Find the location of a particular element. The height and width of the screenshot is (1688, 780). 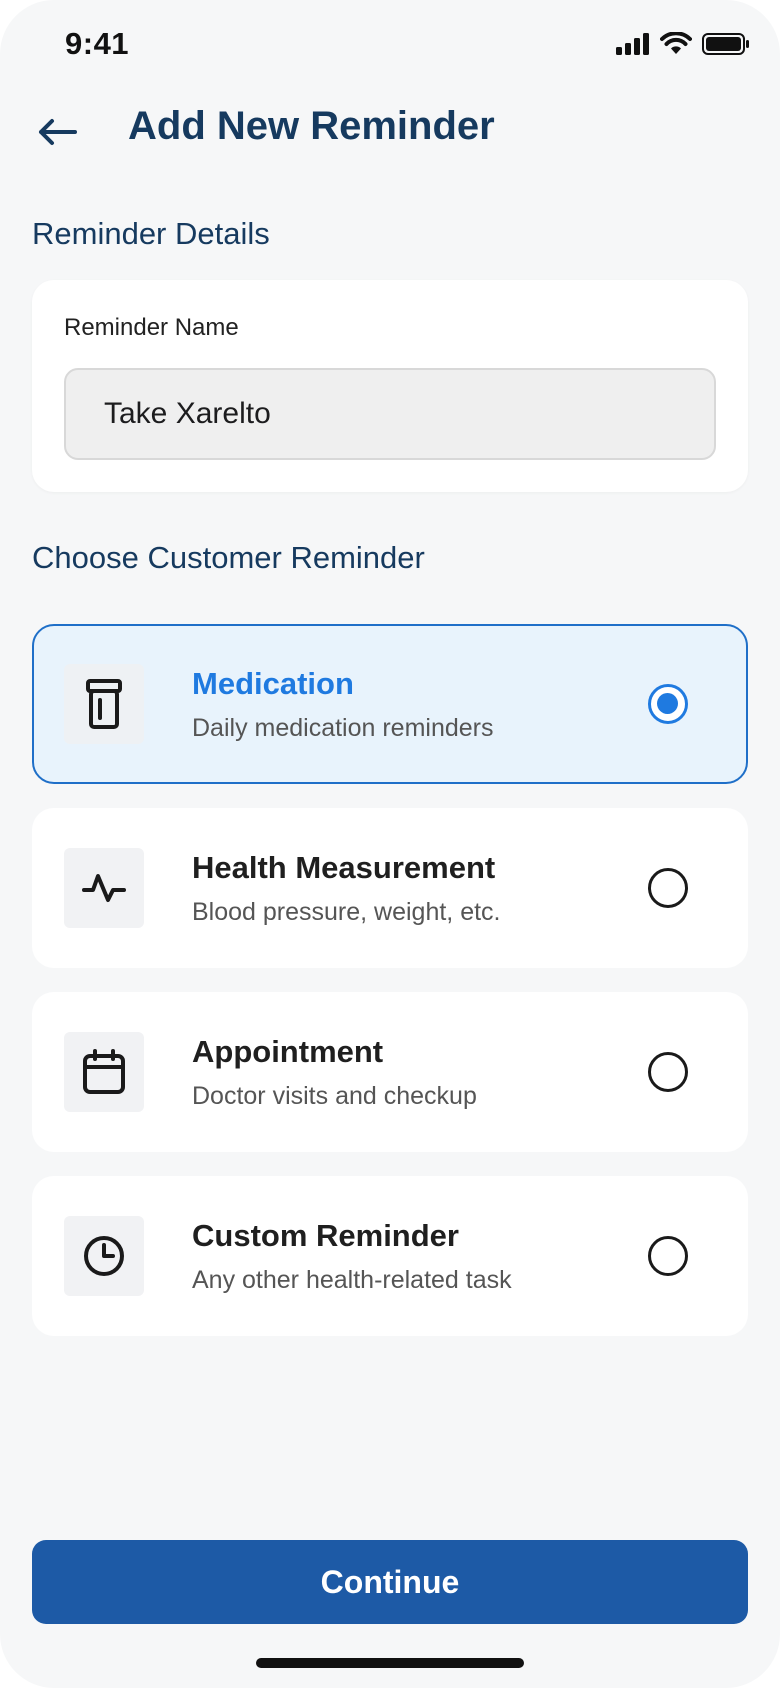

status-time: 9:41 is located at coordinates (97, 43).